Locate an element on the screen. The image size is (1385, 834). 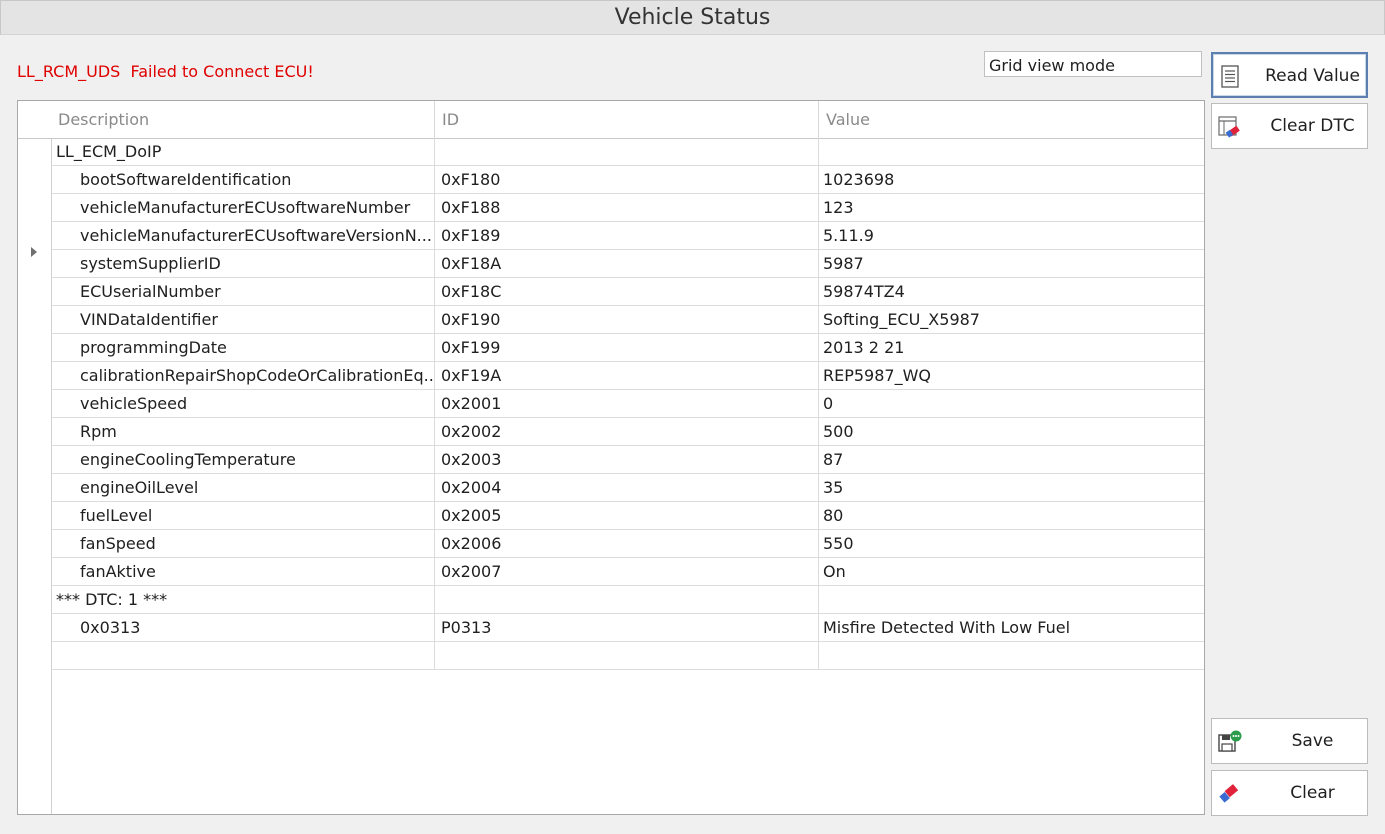
table-row: fuelLevel 0x2005 80 is located at coordinates (627, 516).